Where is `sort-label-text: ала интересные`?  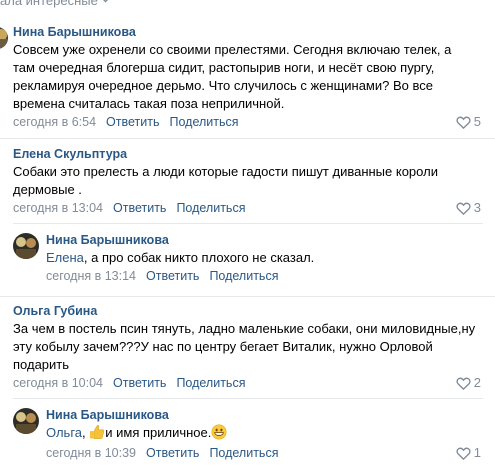
sort-label-text: ала интересные is located at coordinates (49, 4).